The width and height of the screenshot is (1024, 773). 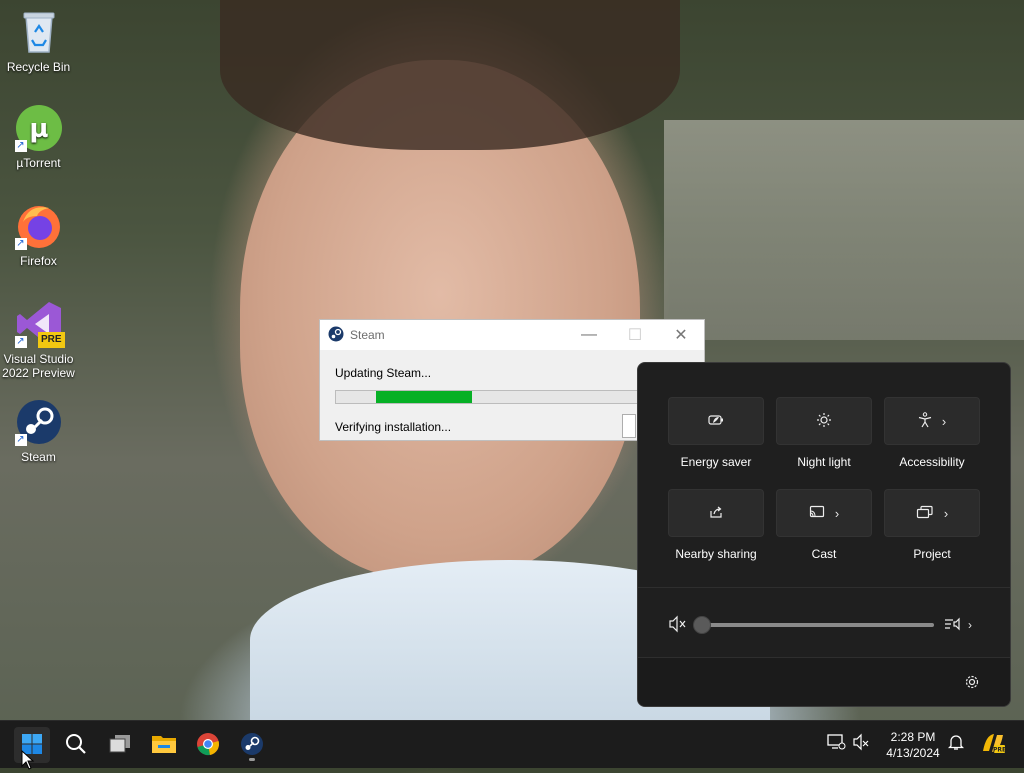 What do you see at coordinates (999, 750) in the screenshot?
I see `svg-text: PRE` at bounding box center [999, 750].